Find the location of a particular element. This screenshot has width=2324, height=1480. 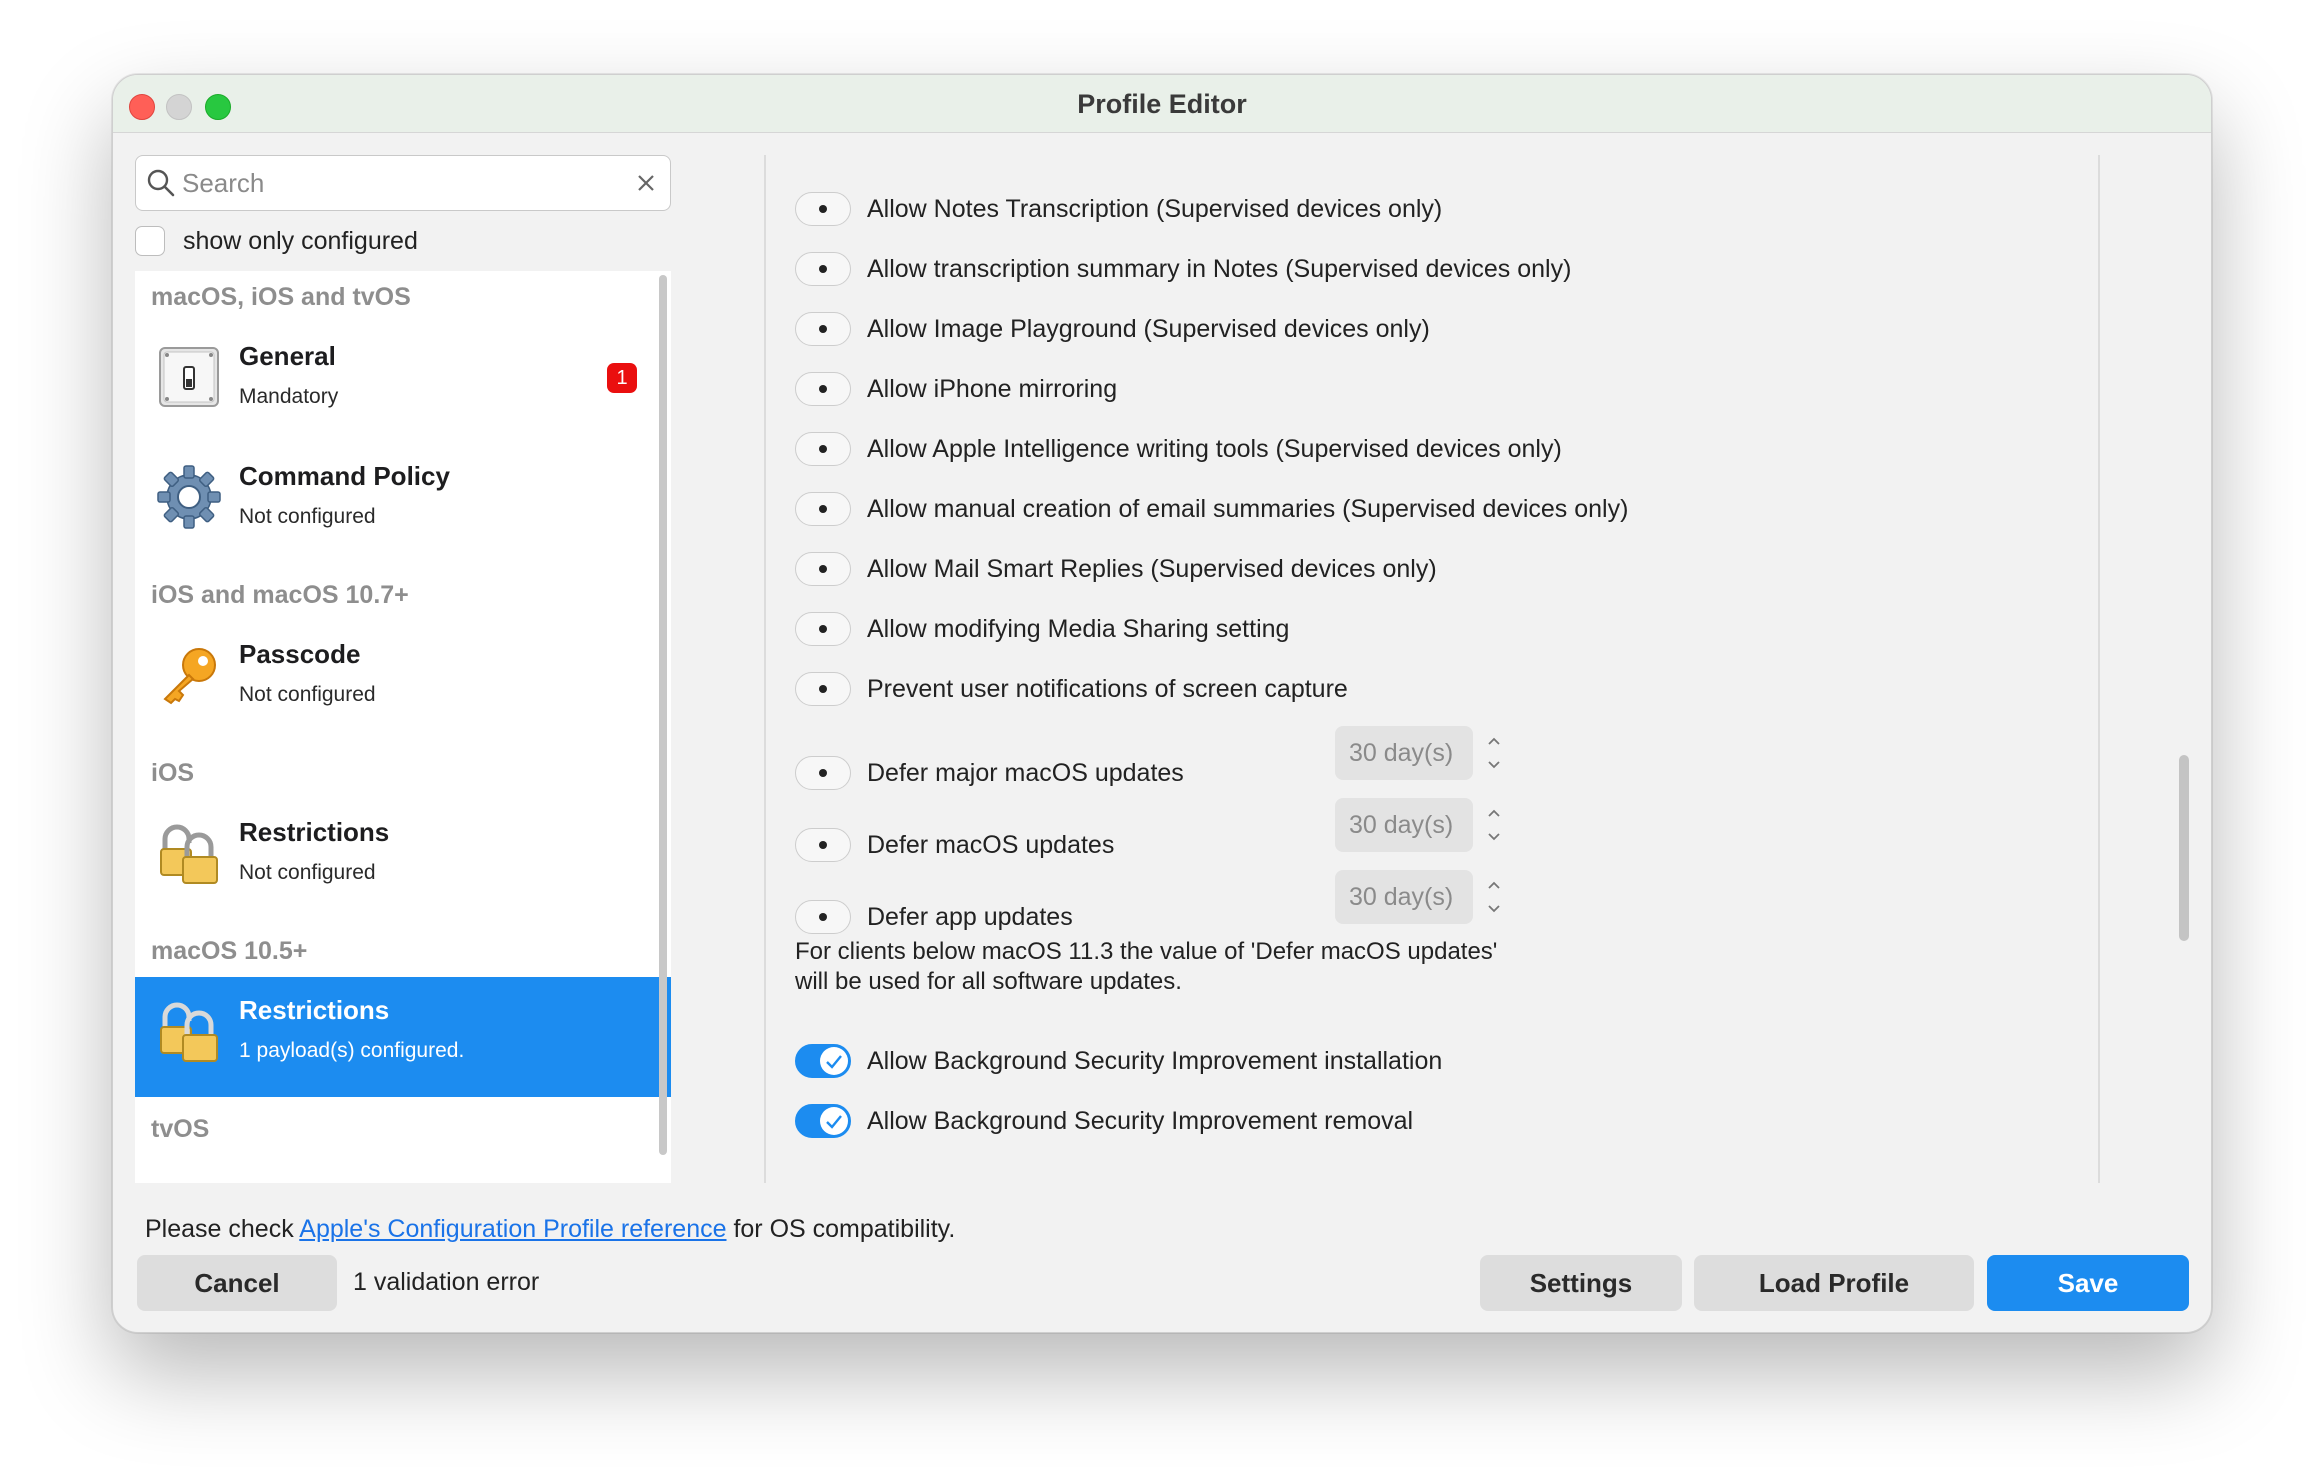

gear-icon is located at coordinates (189, 497).